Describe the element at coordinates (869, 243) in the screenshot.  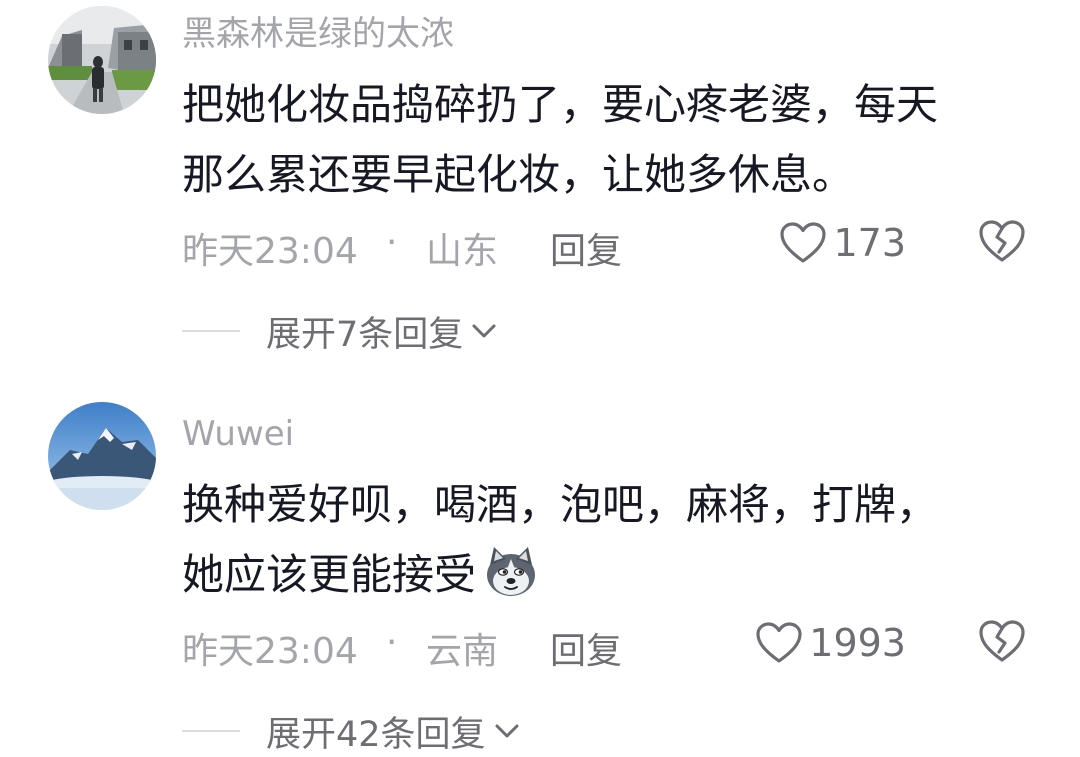
I see `like-count: 173` at that location.